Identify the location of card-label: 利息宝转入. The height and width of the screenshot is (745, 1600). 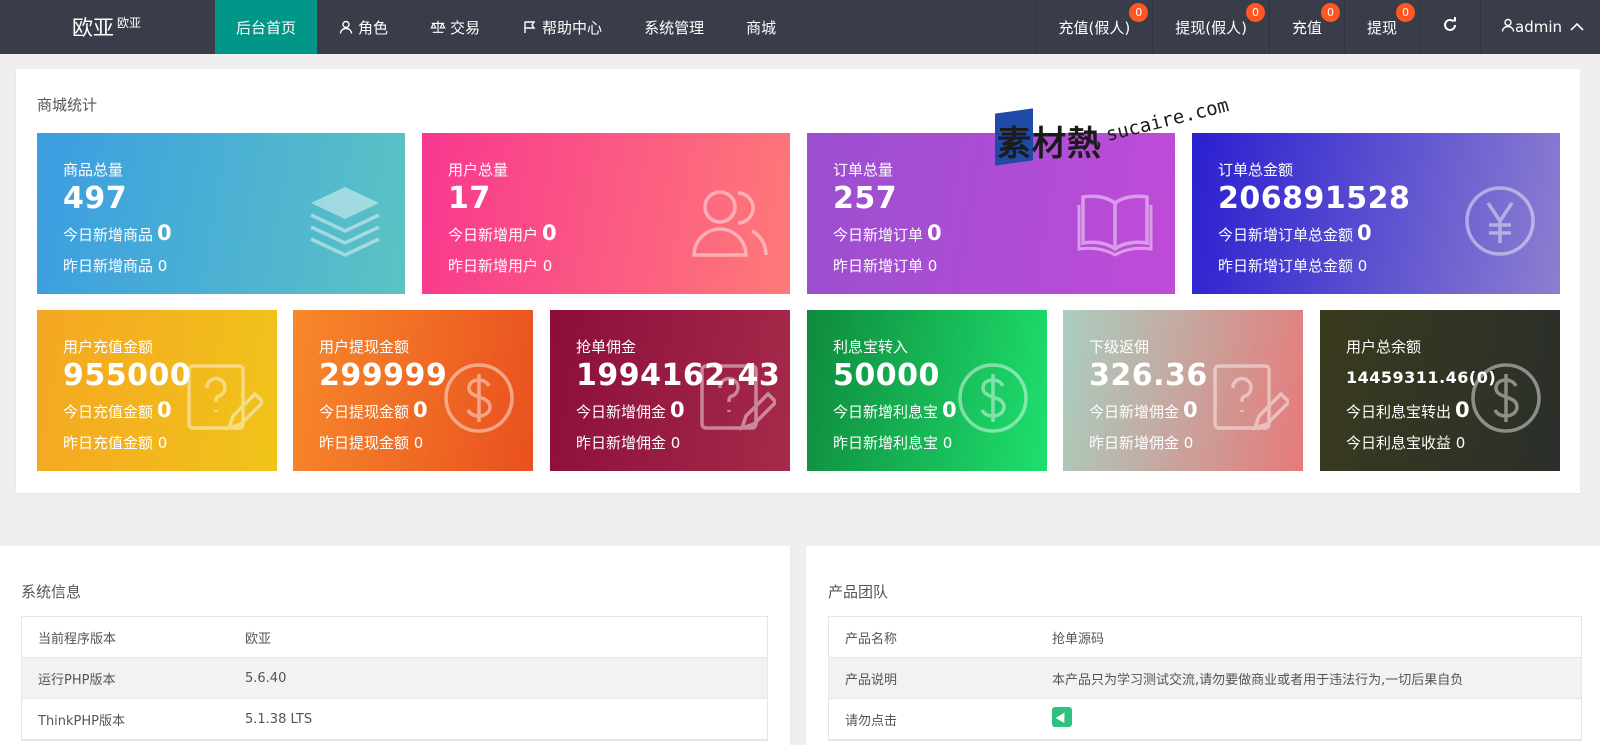
(871, 347).